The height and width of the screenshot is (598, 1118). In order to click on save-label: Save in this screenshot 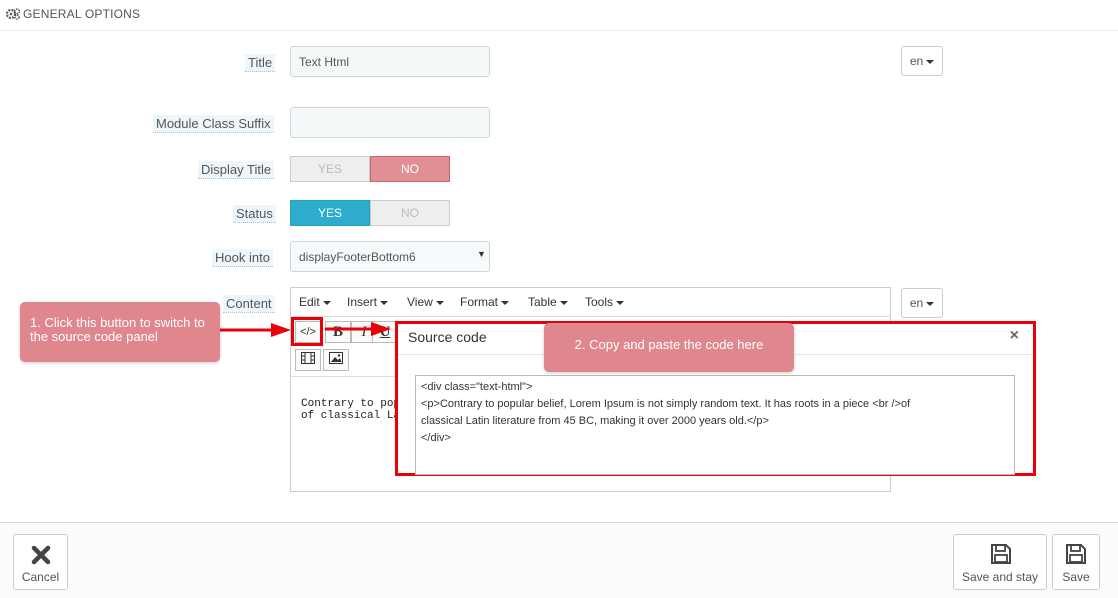, I will do `click(1076, 577)`.